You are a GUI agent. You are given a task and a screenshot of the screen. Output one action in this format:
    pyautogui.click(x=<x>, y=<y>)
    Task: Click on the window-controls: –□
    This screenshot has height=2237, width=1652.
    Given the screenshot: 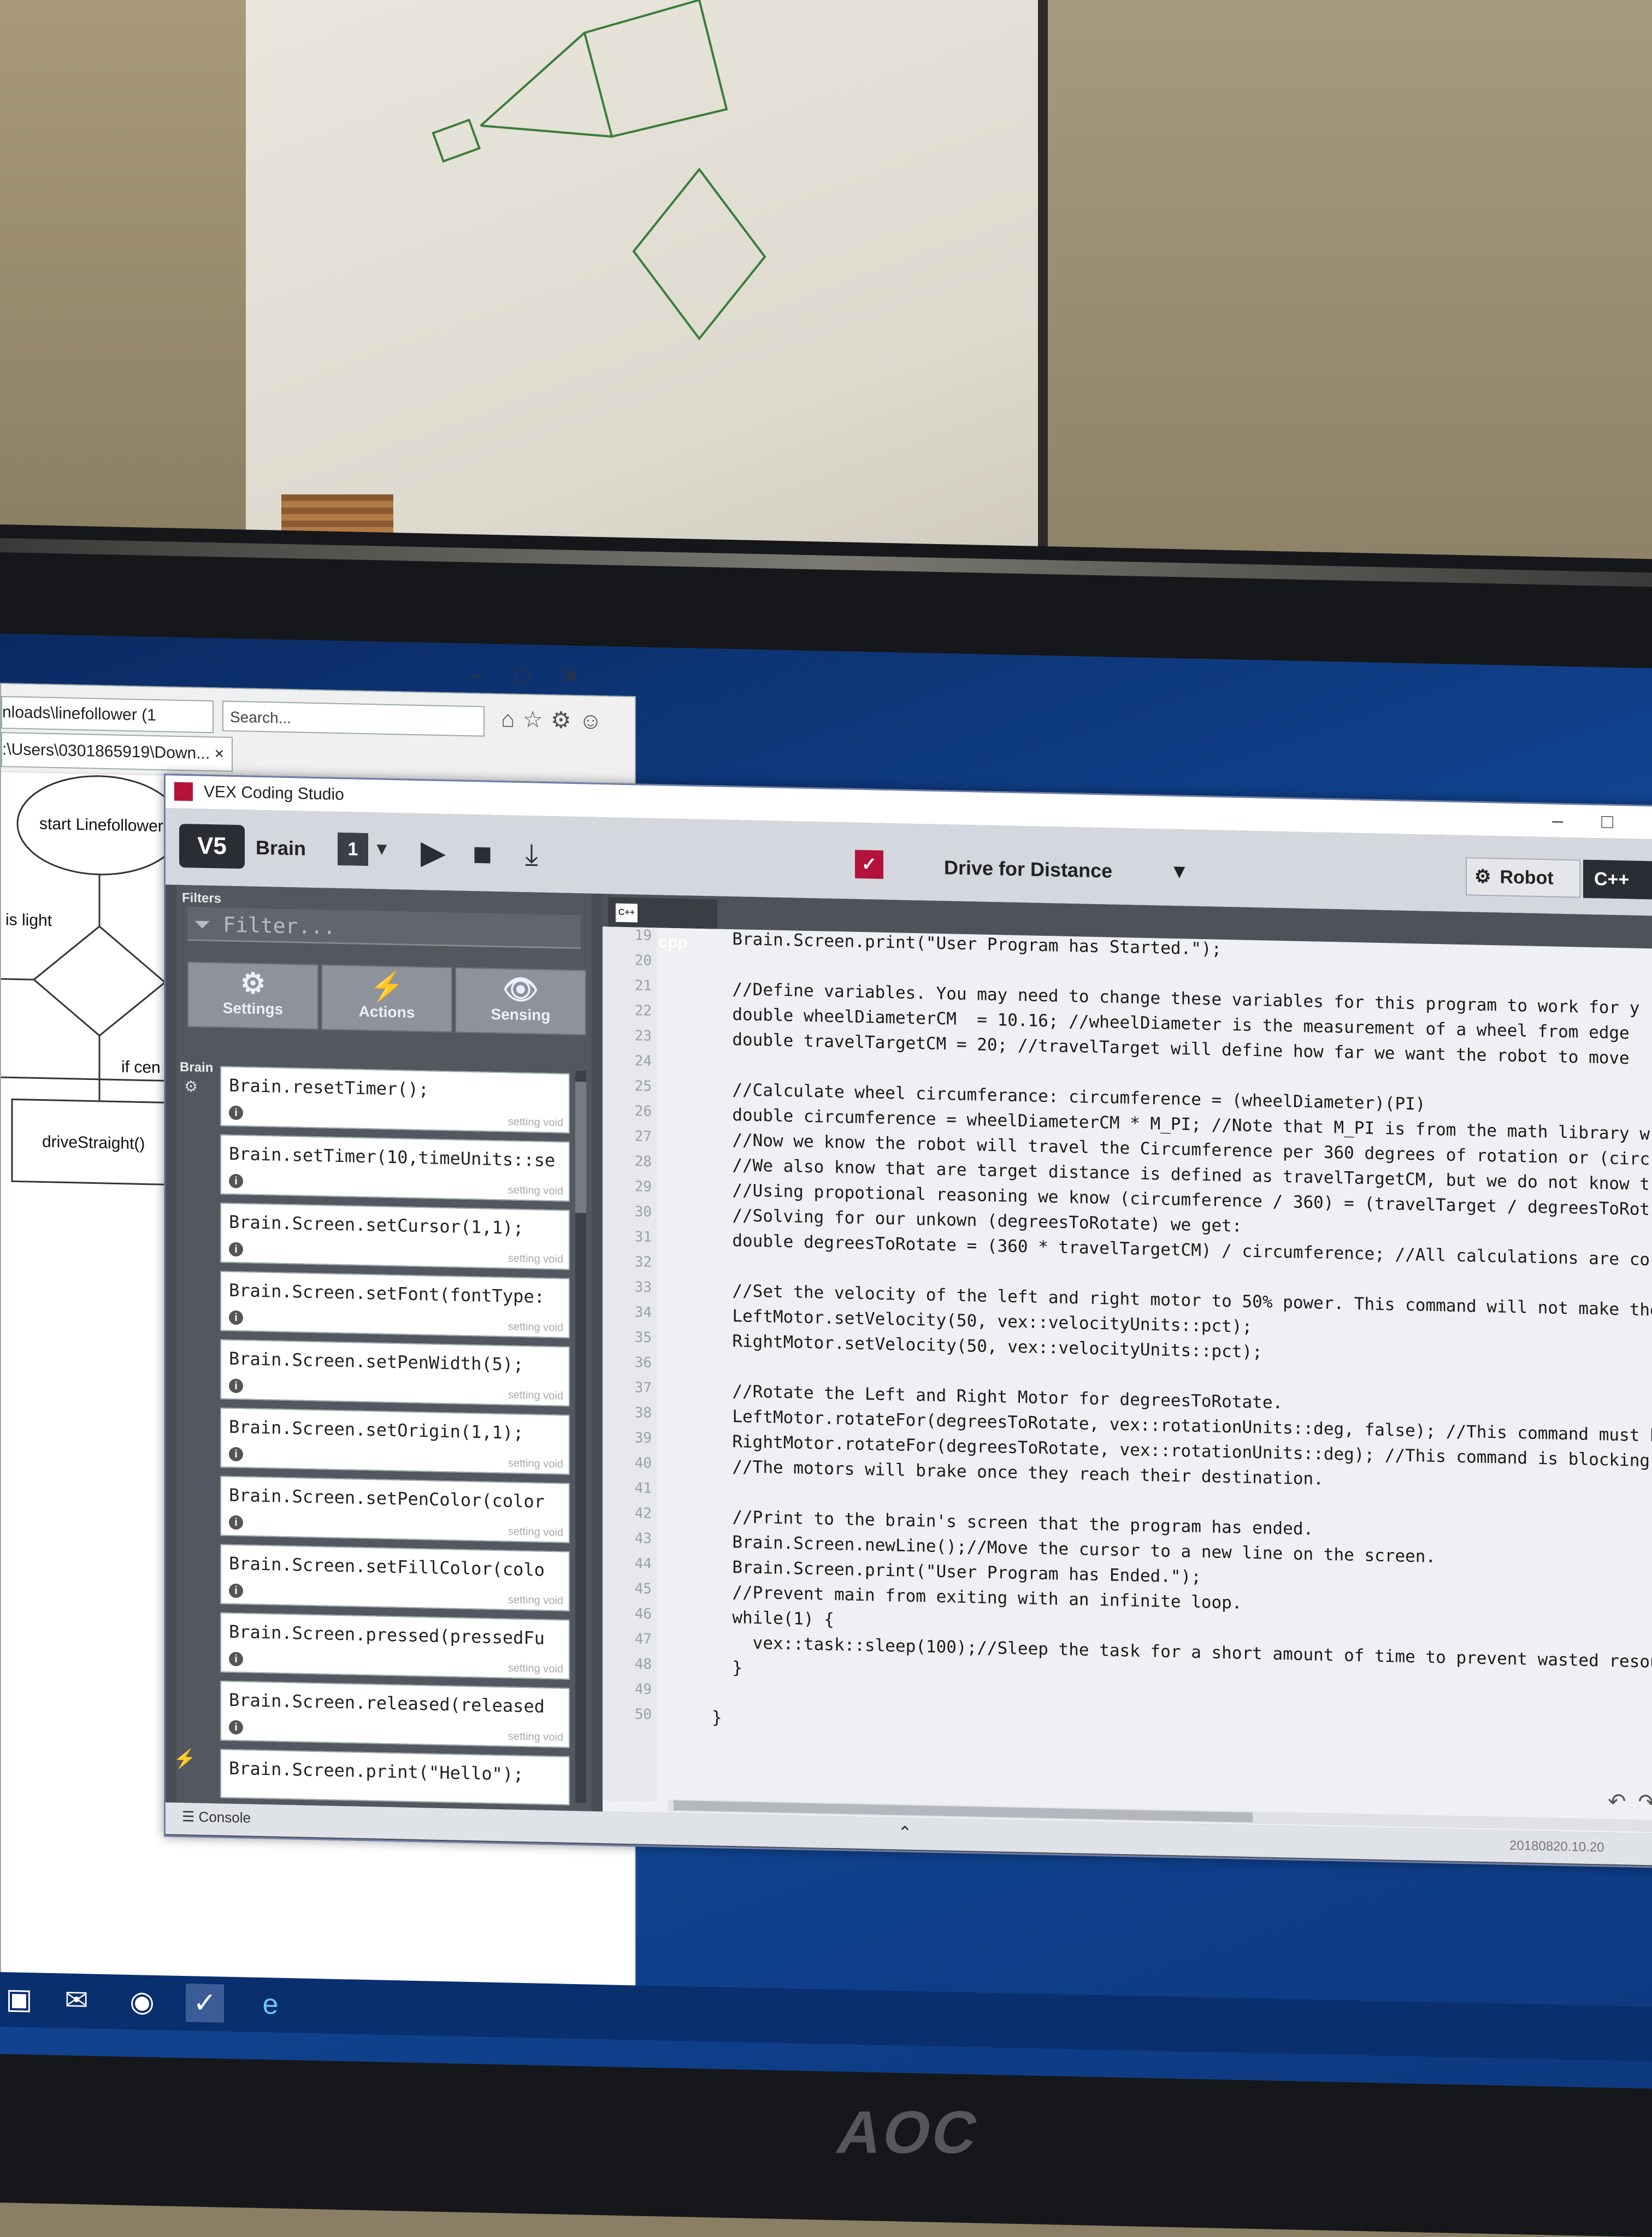 What is the action you would take?
    pyautogui.click(x=1601, y=821)
    